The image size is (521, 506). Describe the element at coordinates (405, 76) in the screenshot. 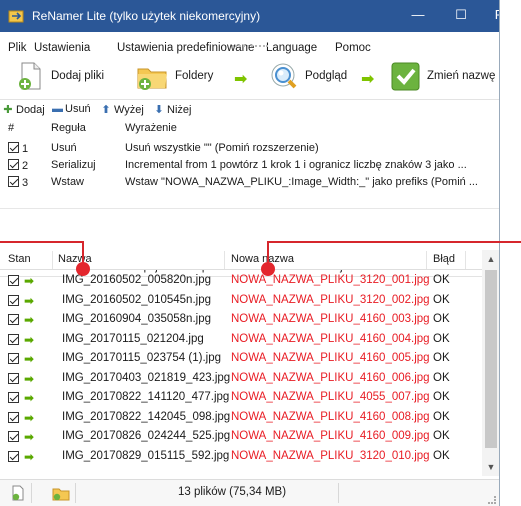

I see `checkmark-icon` at that location.